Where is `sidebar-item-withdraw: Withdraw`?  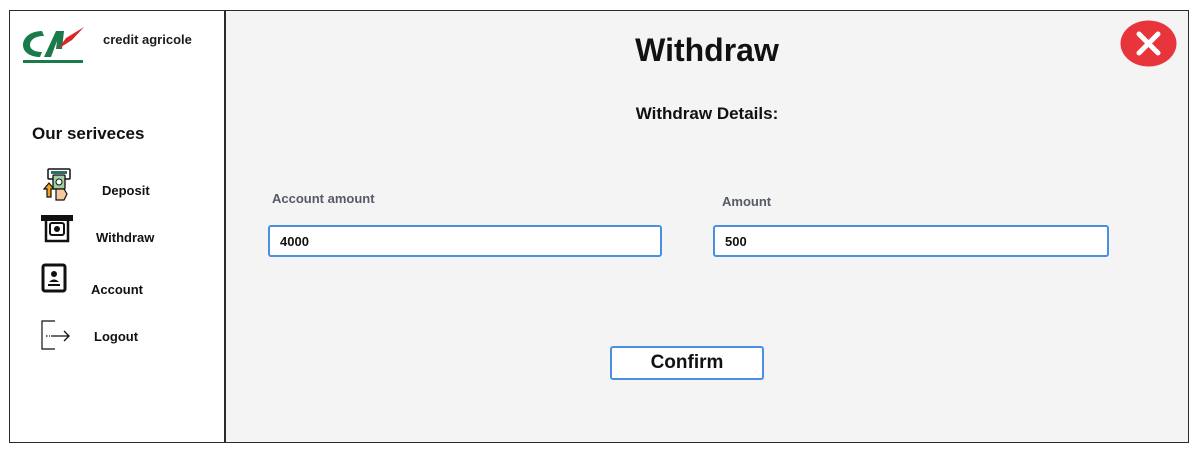
sidebar-item-withdraw: Withdraw is located at coordinates (117, 233).